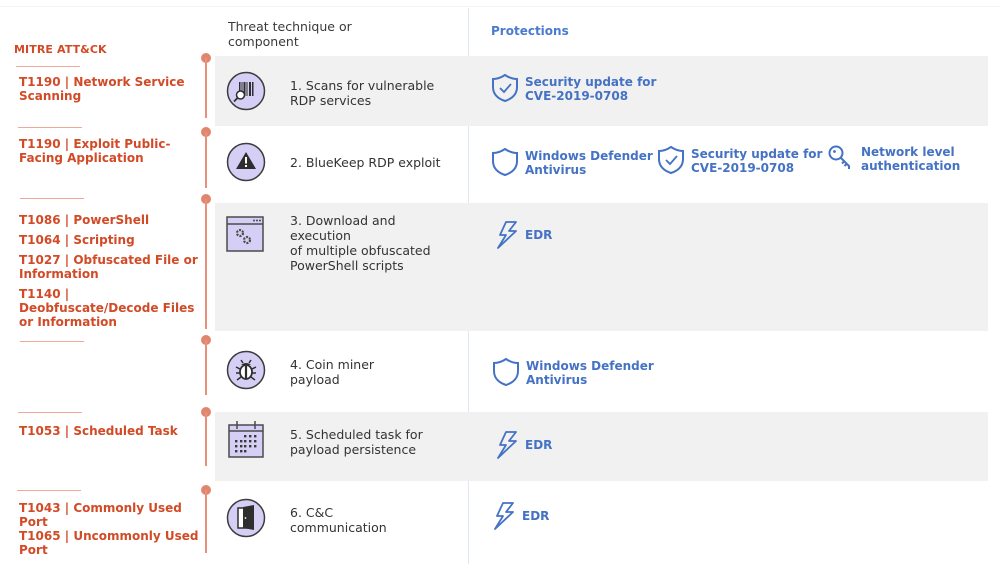  What do you see at coordinates (911, 166) in the screenshot?
I see `protection-line: authentication` at bounding box center [911, 166].